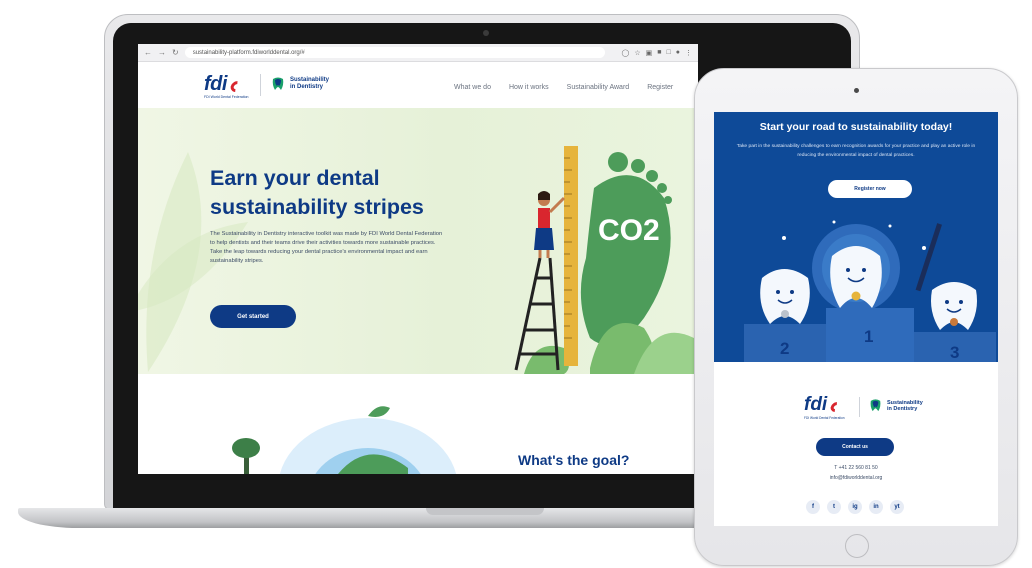  I want to click on co2-label: CO2, so click(629, 230).